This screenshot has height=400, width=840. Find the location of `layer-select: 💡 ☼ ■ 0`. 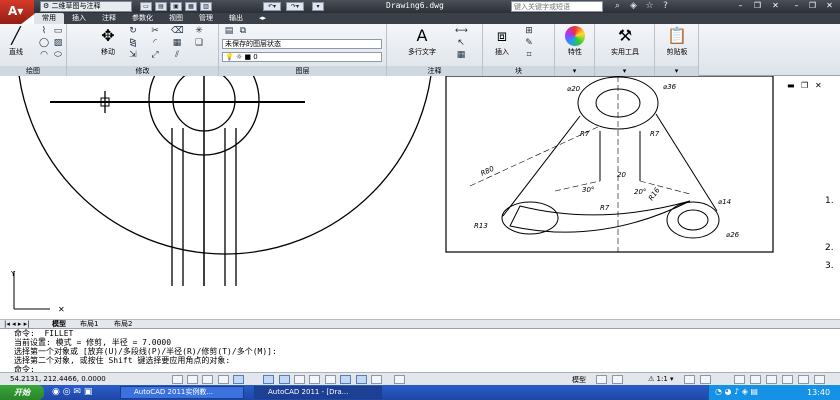

layer-select: 💡 ☼ ■ 0 is located at coordinates (302, 57).